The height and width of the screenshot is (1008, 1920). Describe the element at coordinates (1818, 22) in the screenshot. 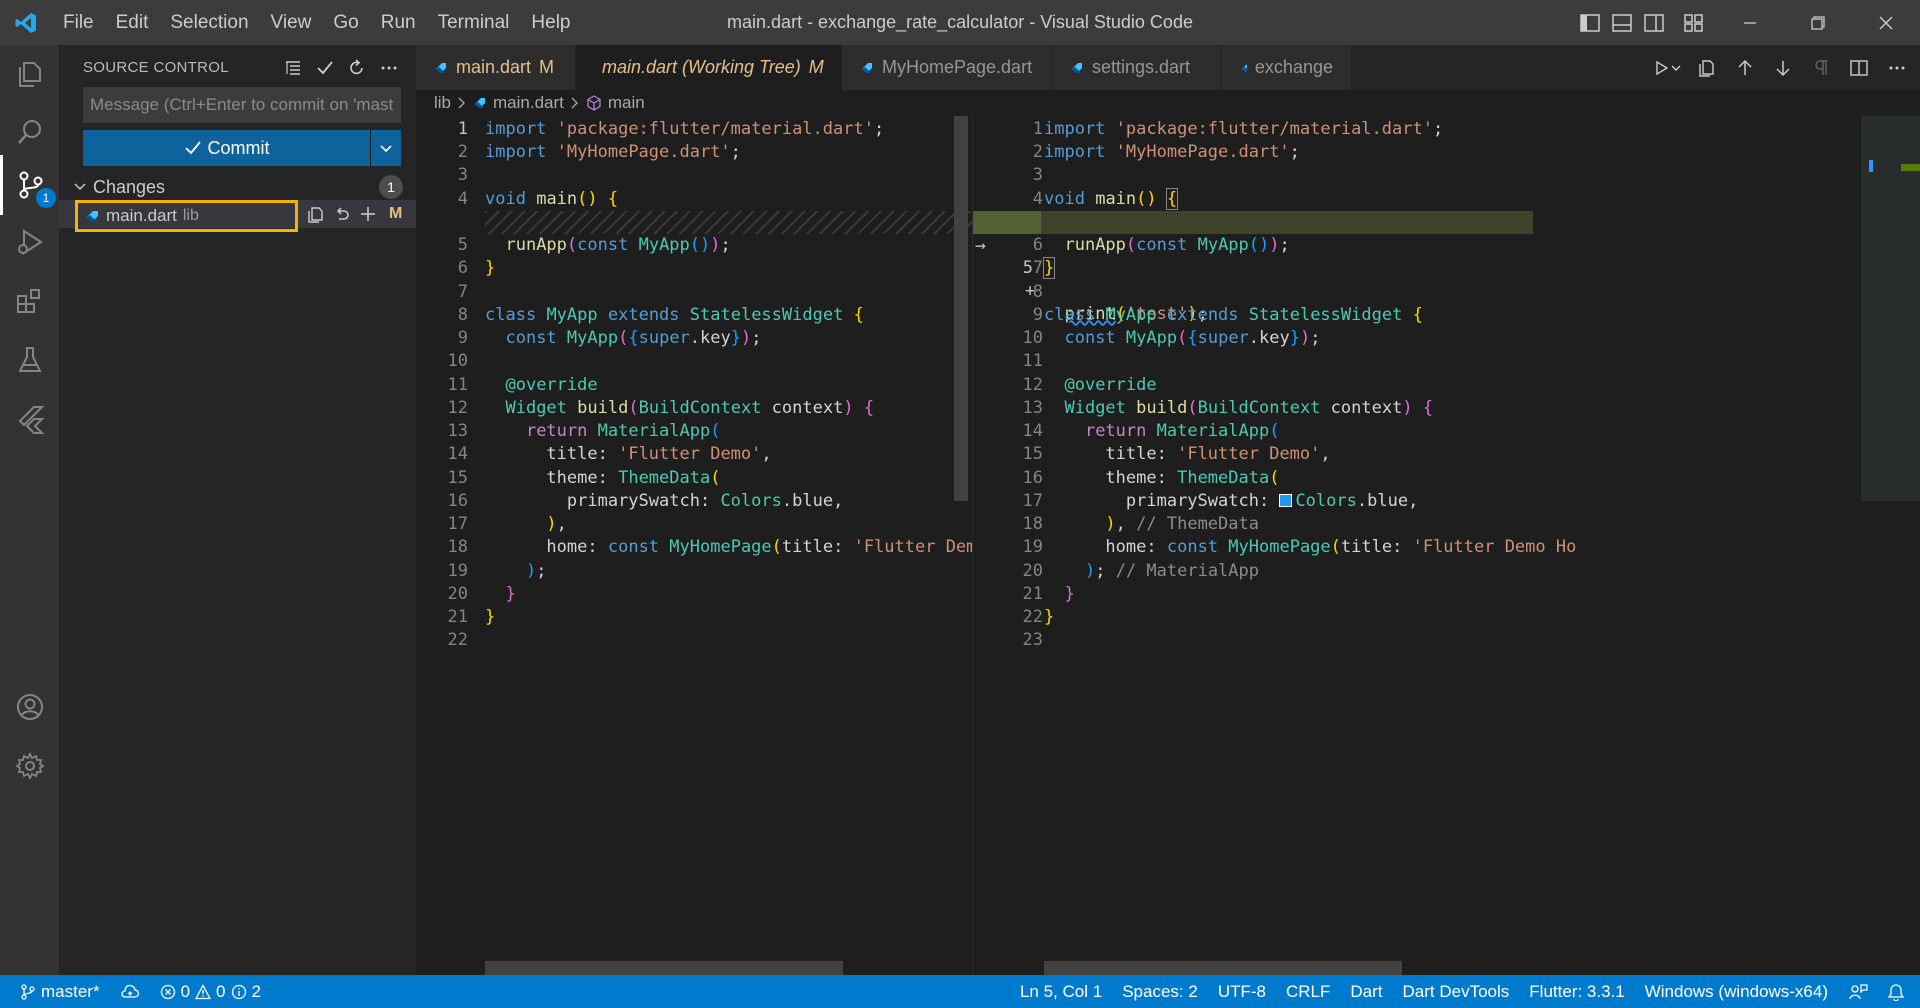

I see `restore-icon` at that location.